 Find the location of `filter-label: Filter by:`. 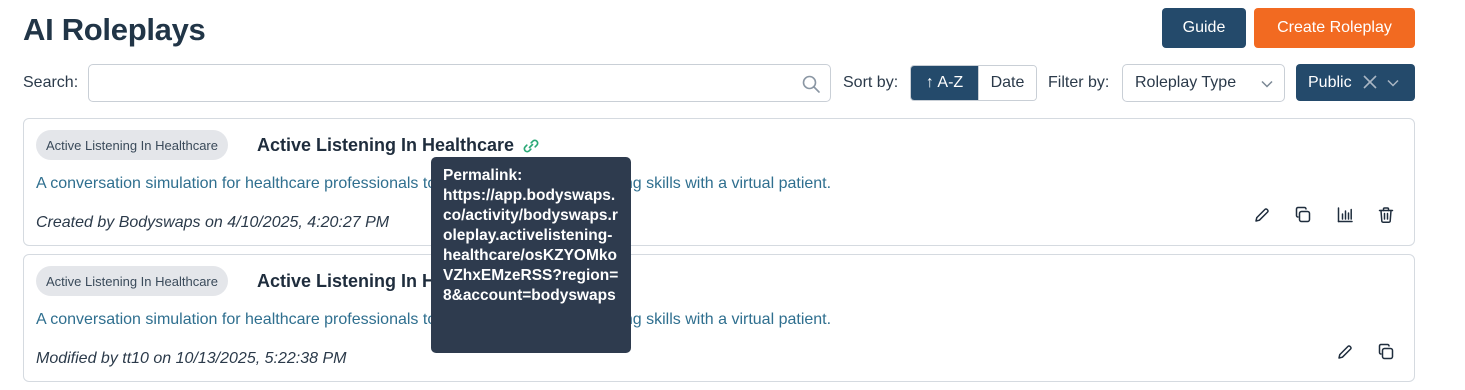

filter-label: Filter by: is located at coordinates (1079, 82).